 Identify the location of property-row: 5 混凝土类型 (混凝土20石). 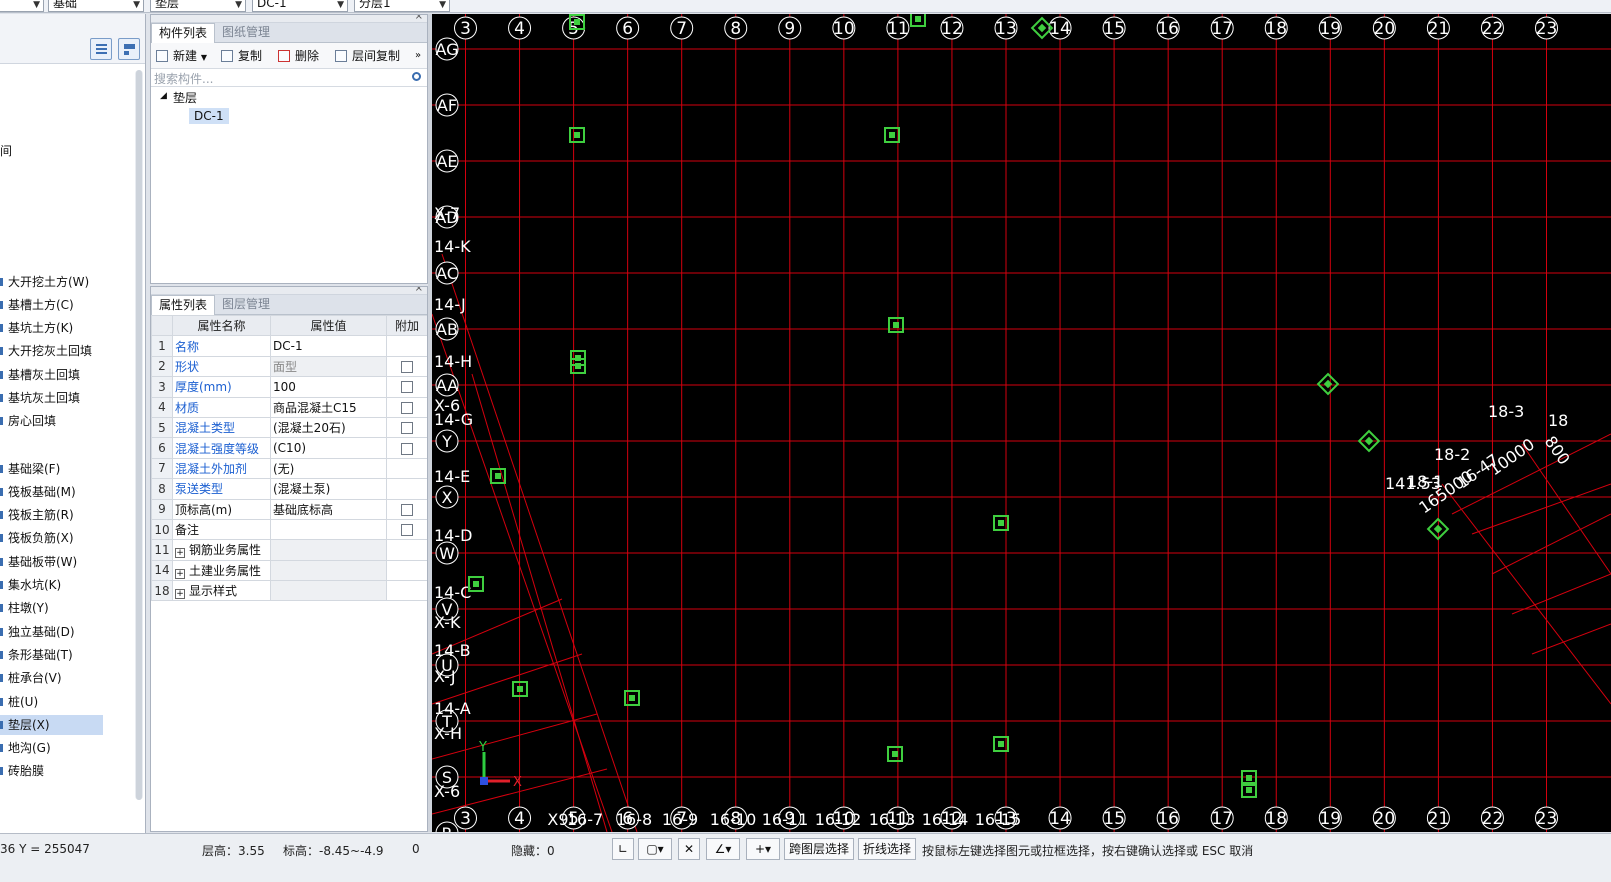
(289, 427).